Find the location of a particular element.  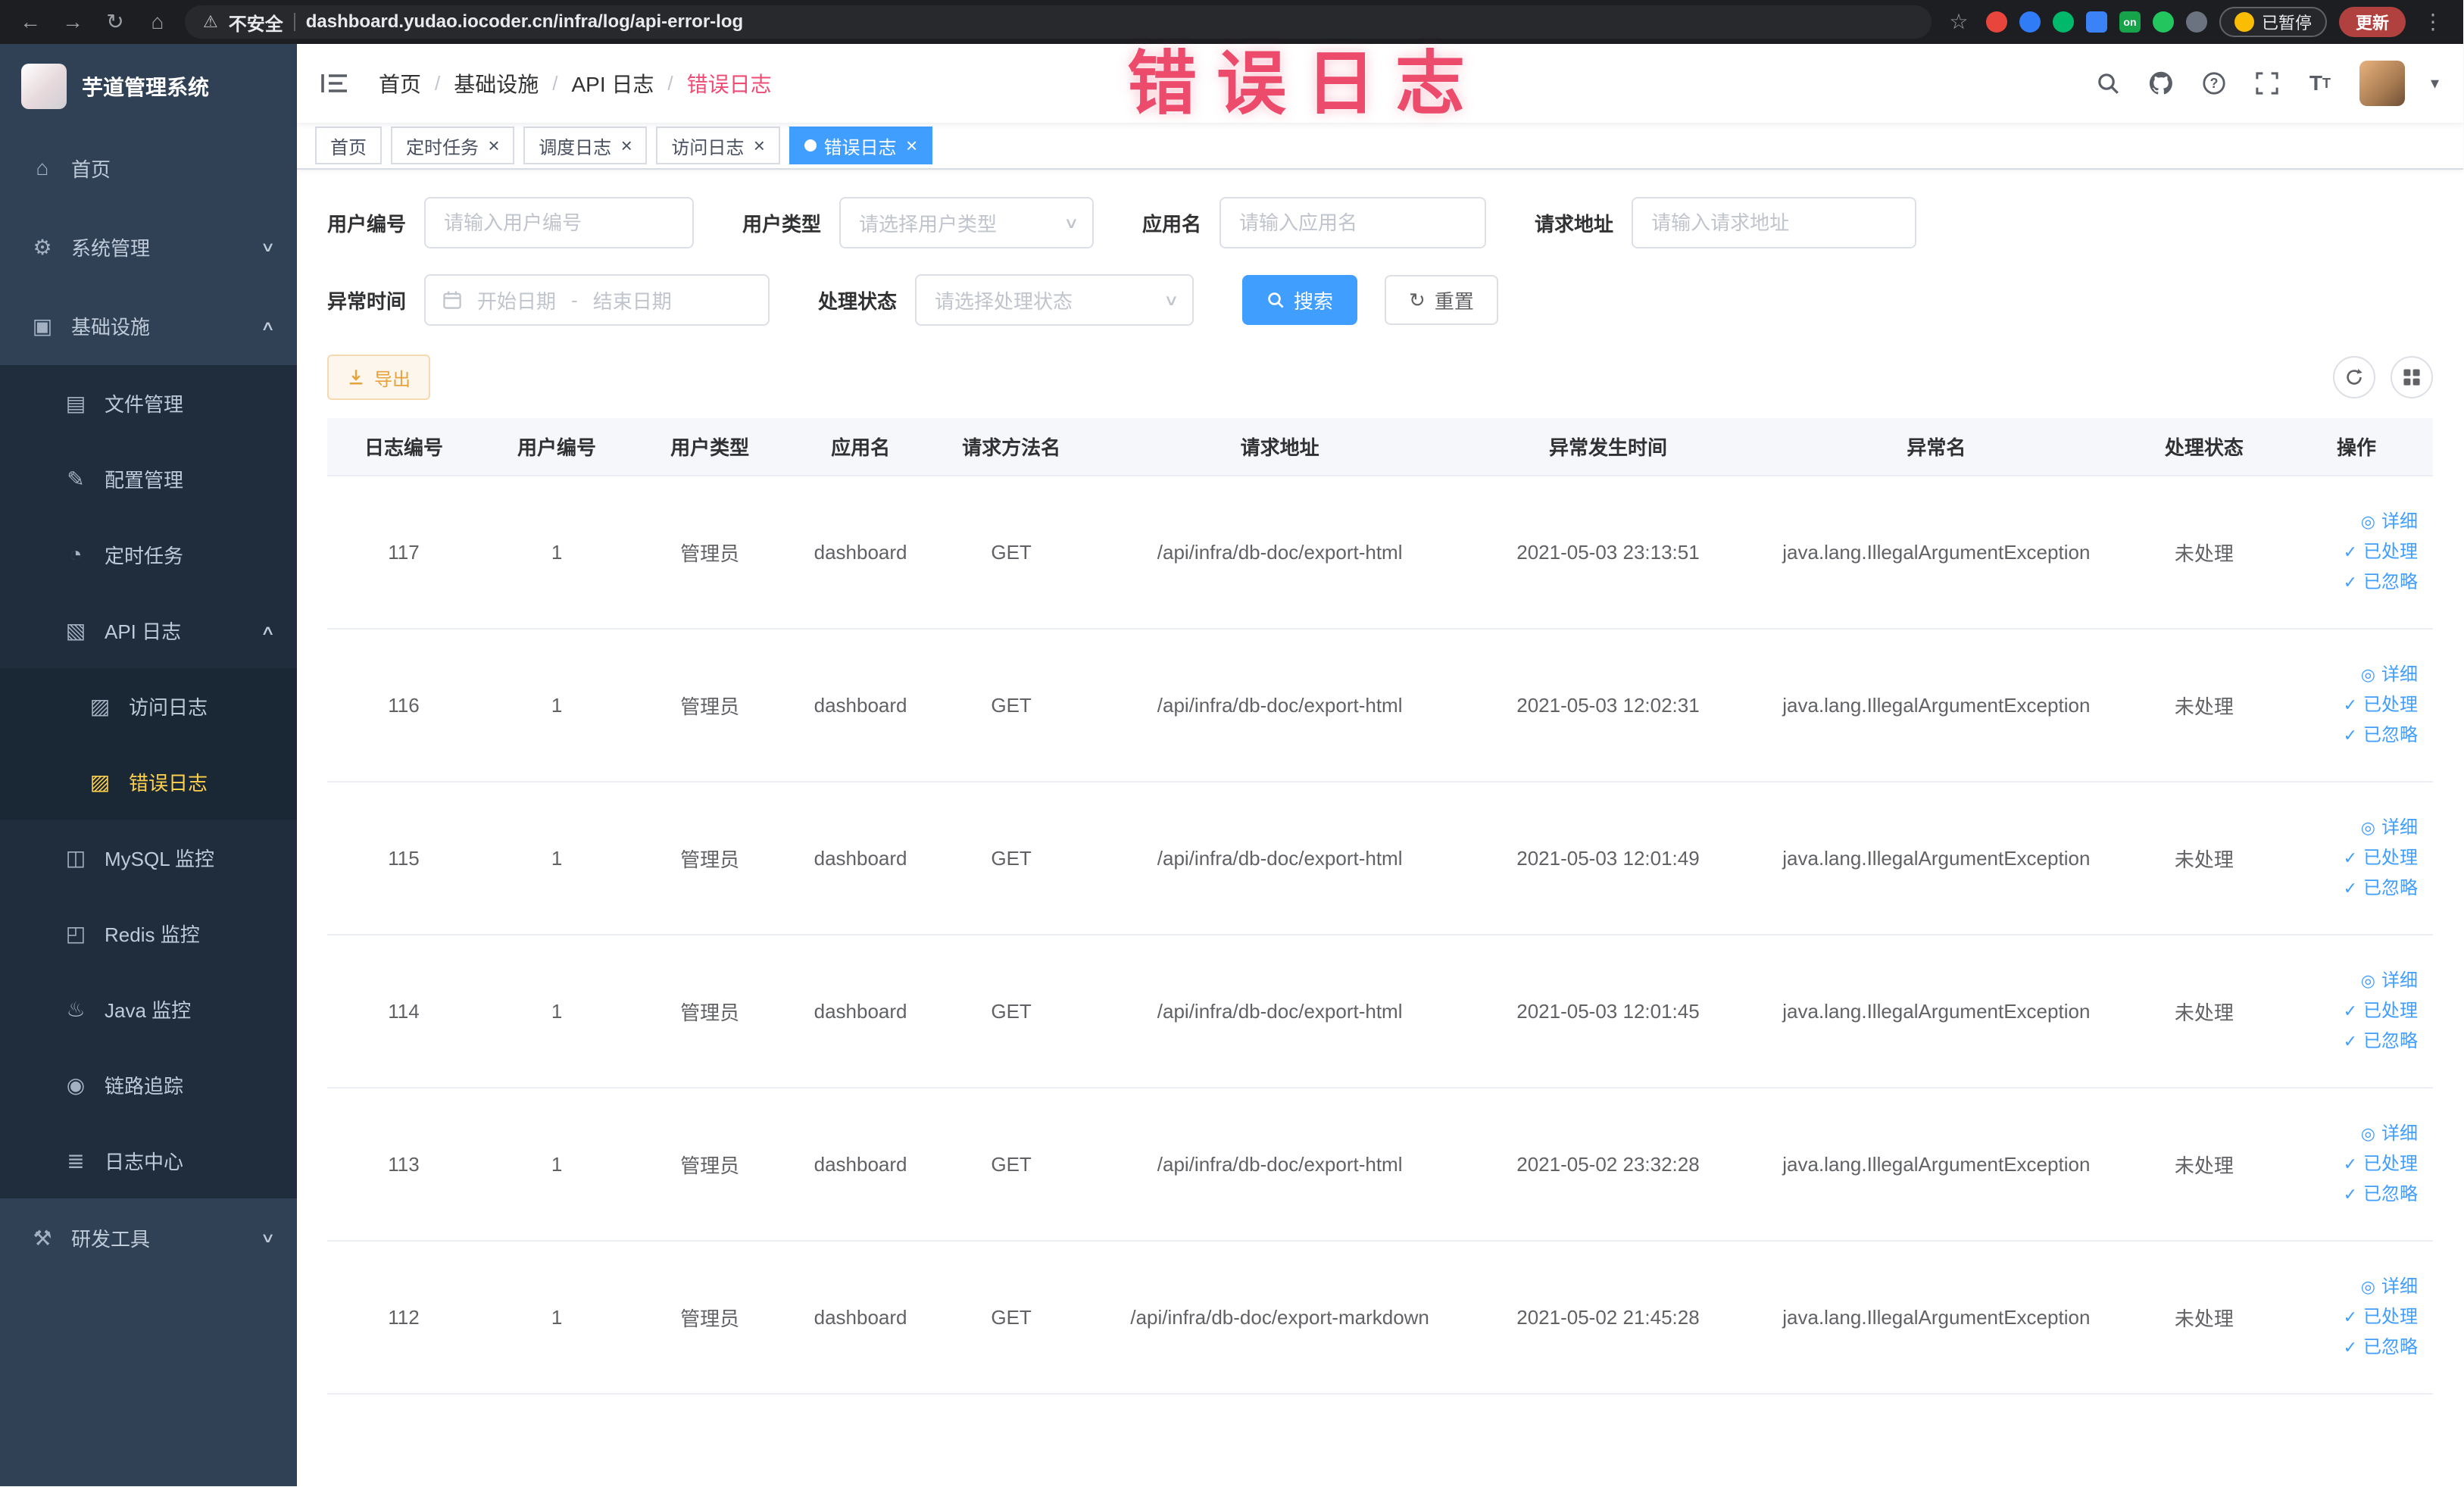

access-log-icon: ▨ is located at coordinates (100, 706).